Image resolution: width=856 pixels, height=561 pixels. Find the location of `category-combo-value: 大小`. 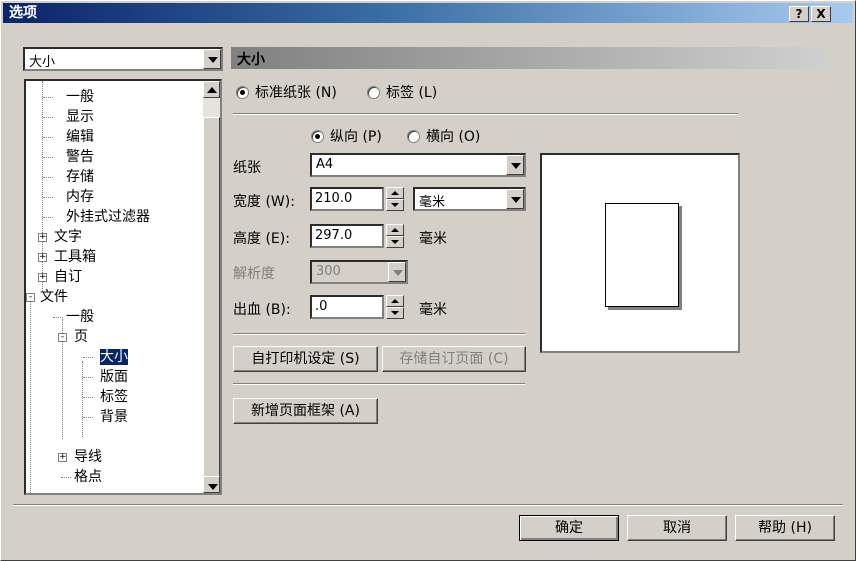

category-combo-value: 大小 is located at coordinates (42, 62).